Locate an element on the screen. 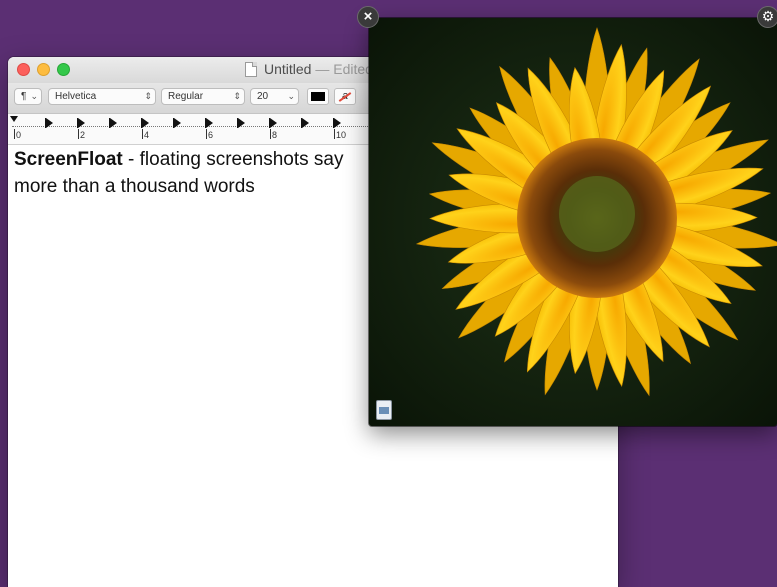 The width and height of the screenshot is (777, 587). text-color-swatch is located at coordinates (318, 96).